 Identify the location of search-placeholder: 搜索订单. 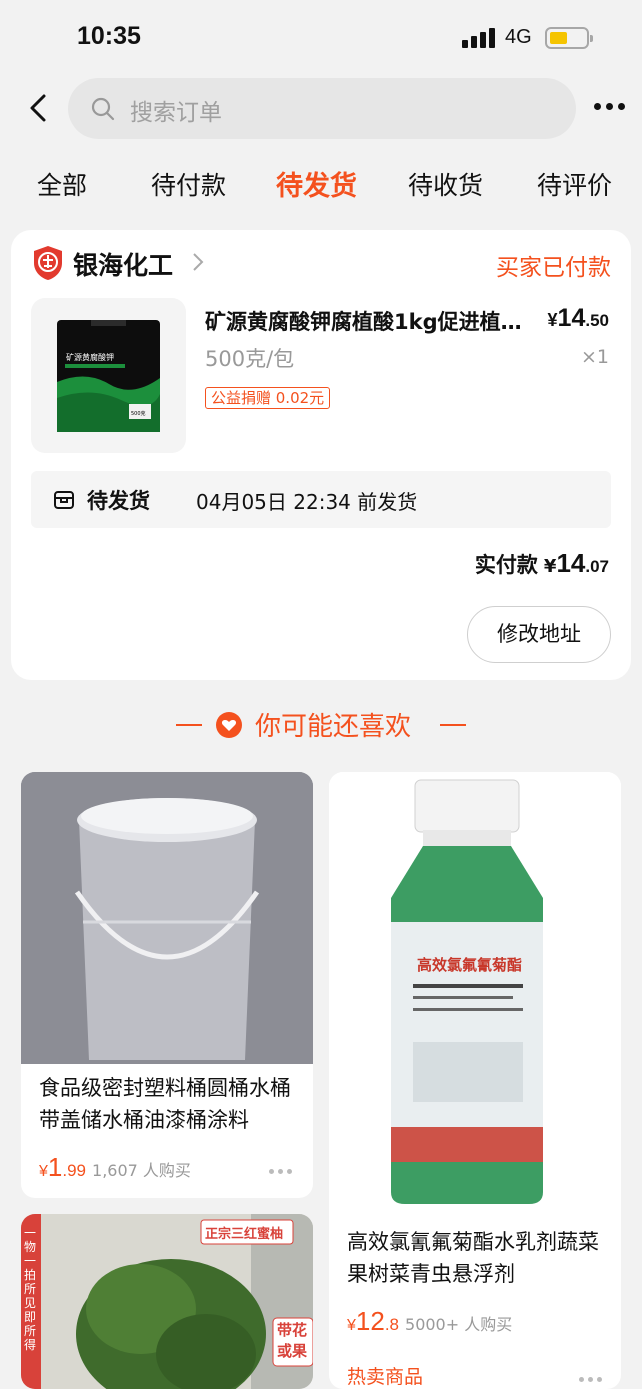
(176, 113).